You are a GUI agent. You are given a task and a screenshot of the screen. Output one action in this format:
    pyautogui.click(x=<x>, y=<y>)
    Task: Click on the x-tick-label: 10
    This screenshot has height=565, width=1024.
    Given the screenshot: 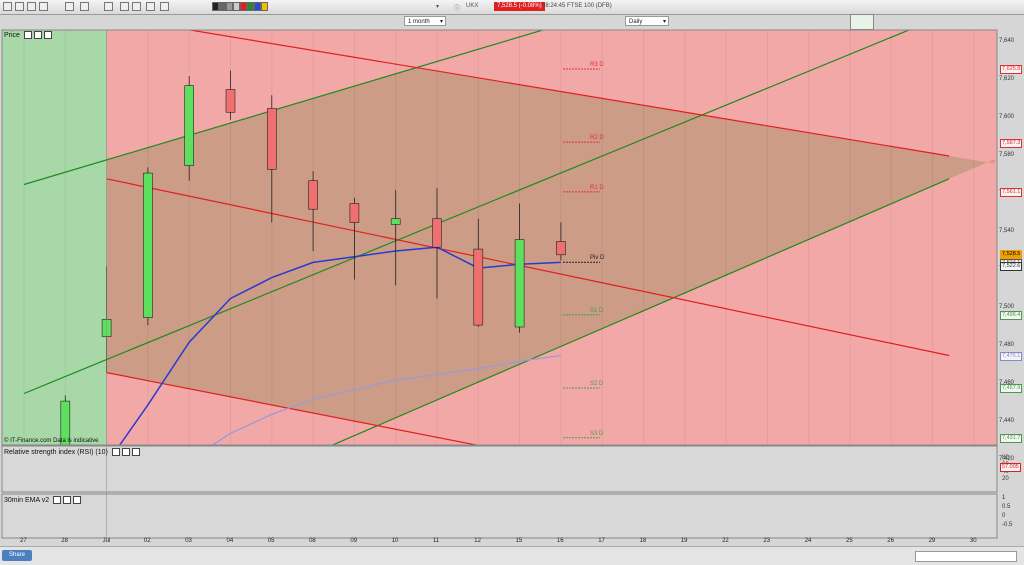 What is the action you would take?
    pyautogui.click(x=395, y=541)
    